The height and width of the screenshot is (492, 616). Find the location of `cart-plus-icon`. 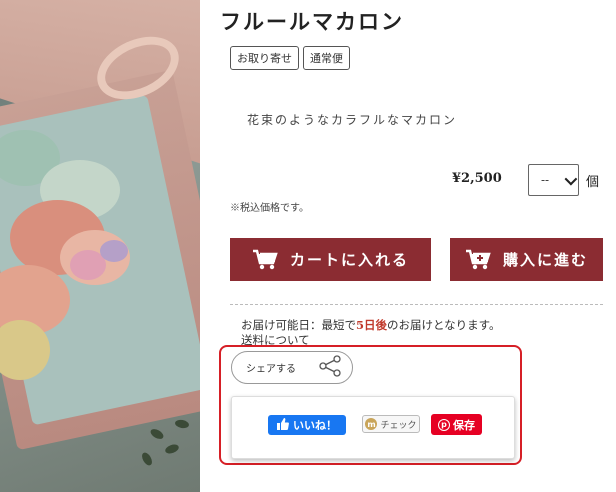

cart-plus-icon is located at coordinates (478, 260).